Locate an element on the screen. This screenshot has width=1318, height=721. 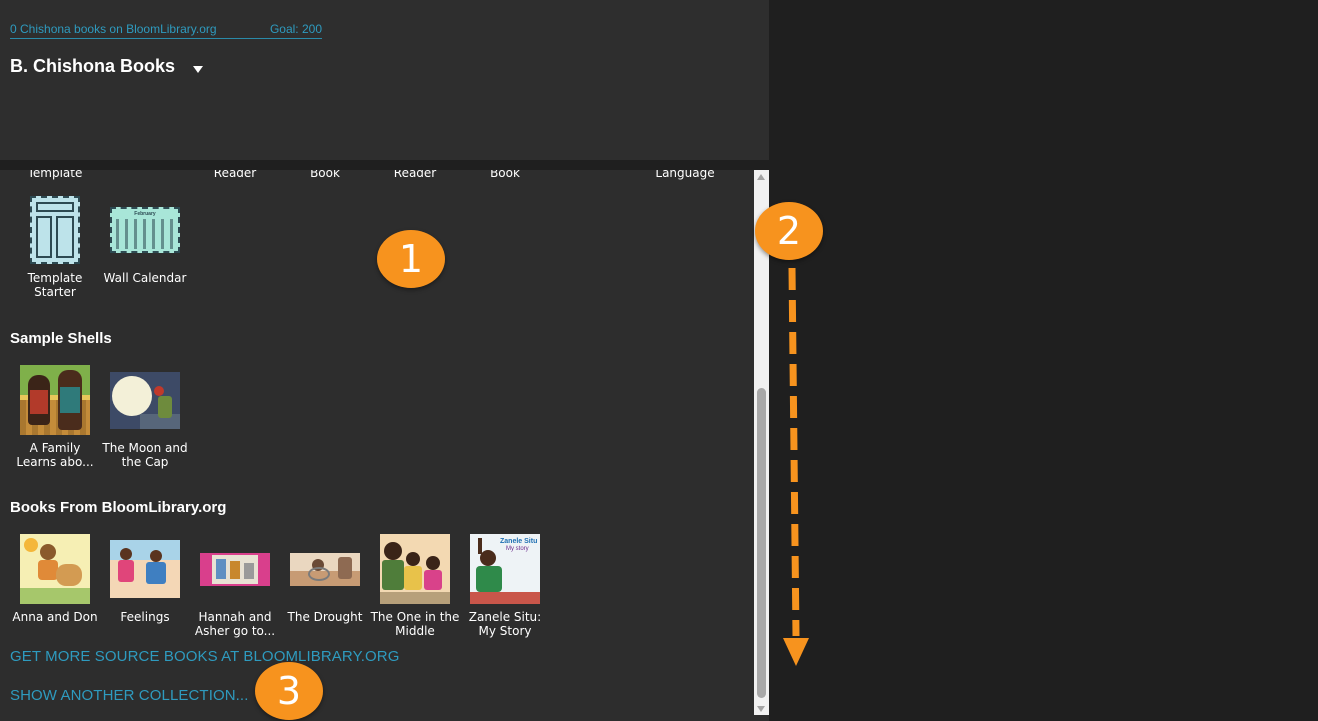
collection-title: B. Chishona Books is located at coordinates (92, 66).